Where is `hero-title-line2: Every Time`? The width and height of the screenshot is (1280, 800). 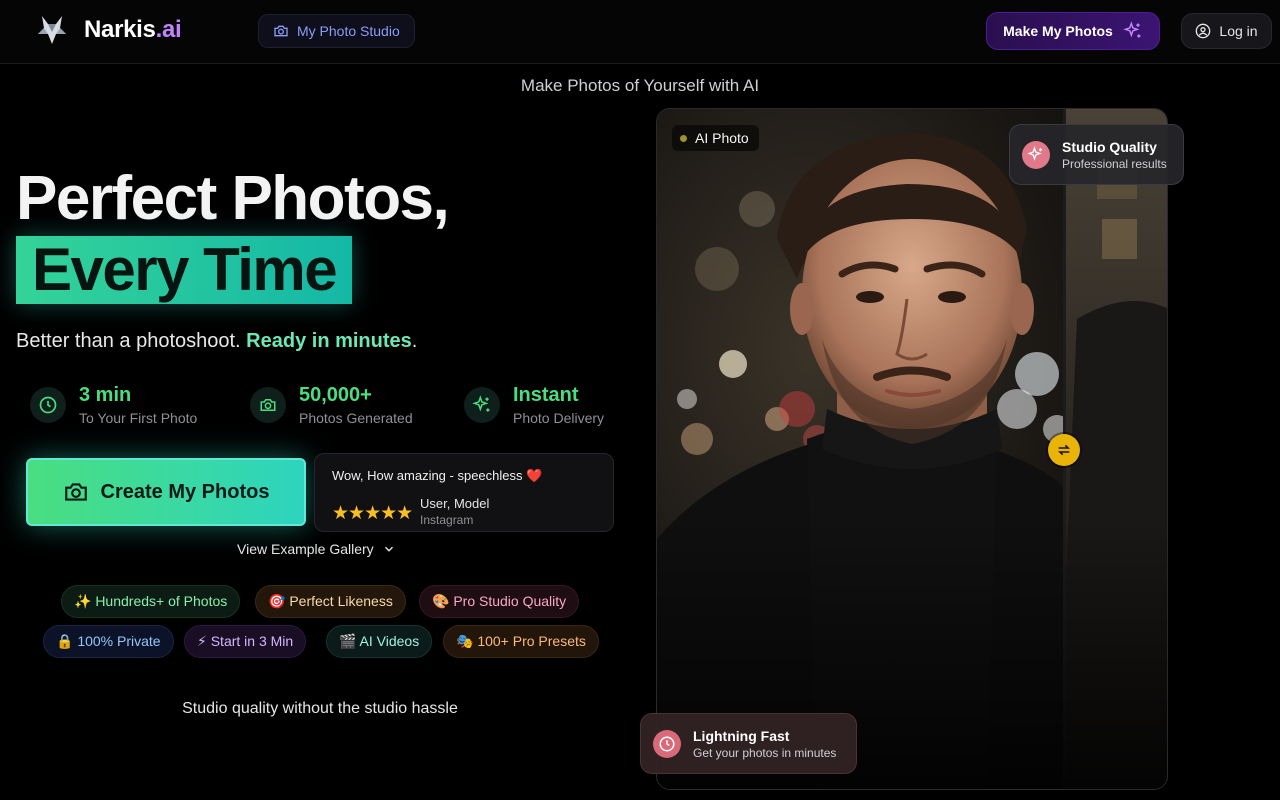 hero-title-line2: Every Time is located at coordinates (184, 270).